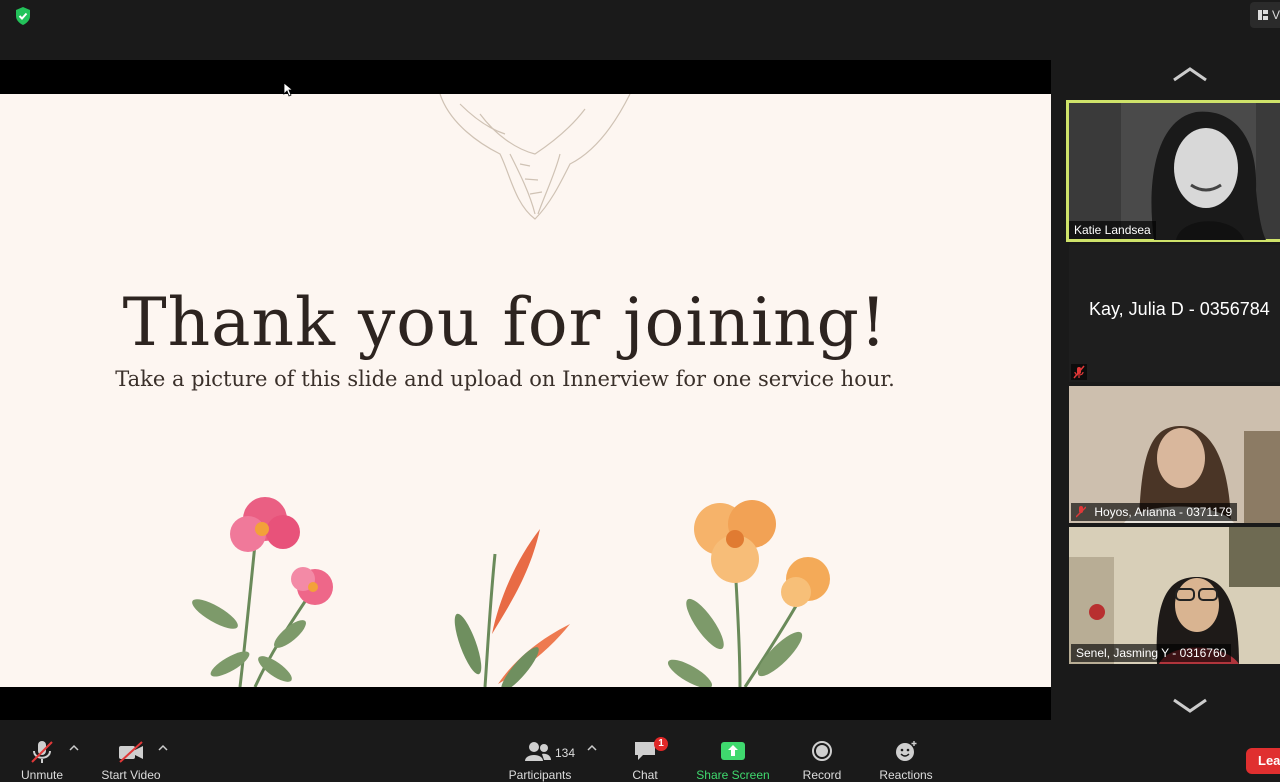  I want to click on video-tile-kay-julia: Kay, Julia D - 0356784, so click(1174, 313).